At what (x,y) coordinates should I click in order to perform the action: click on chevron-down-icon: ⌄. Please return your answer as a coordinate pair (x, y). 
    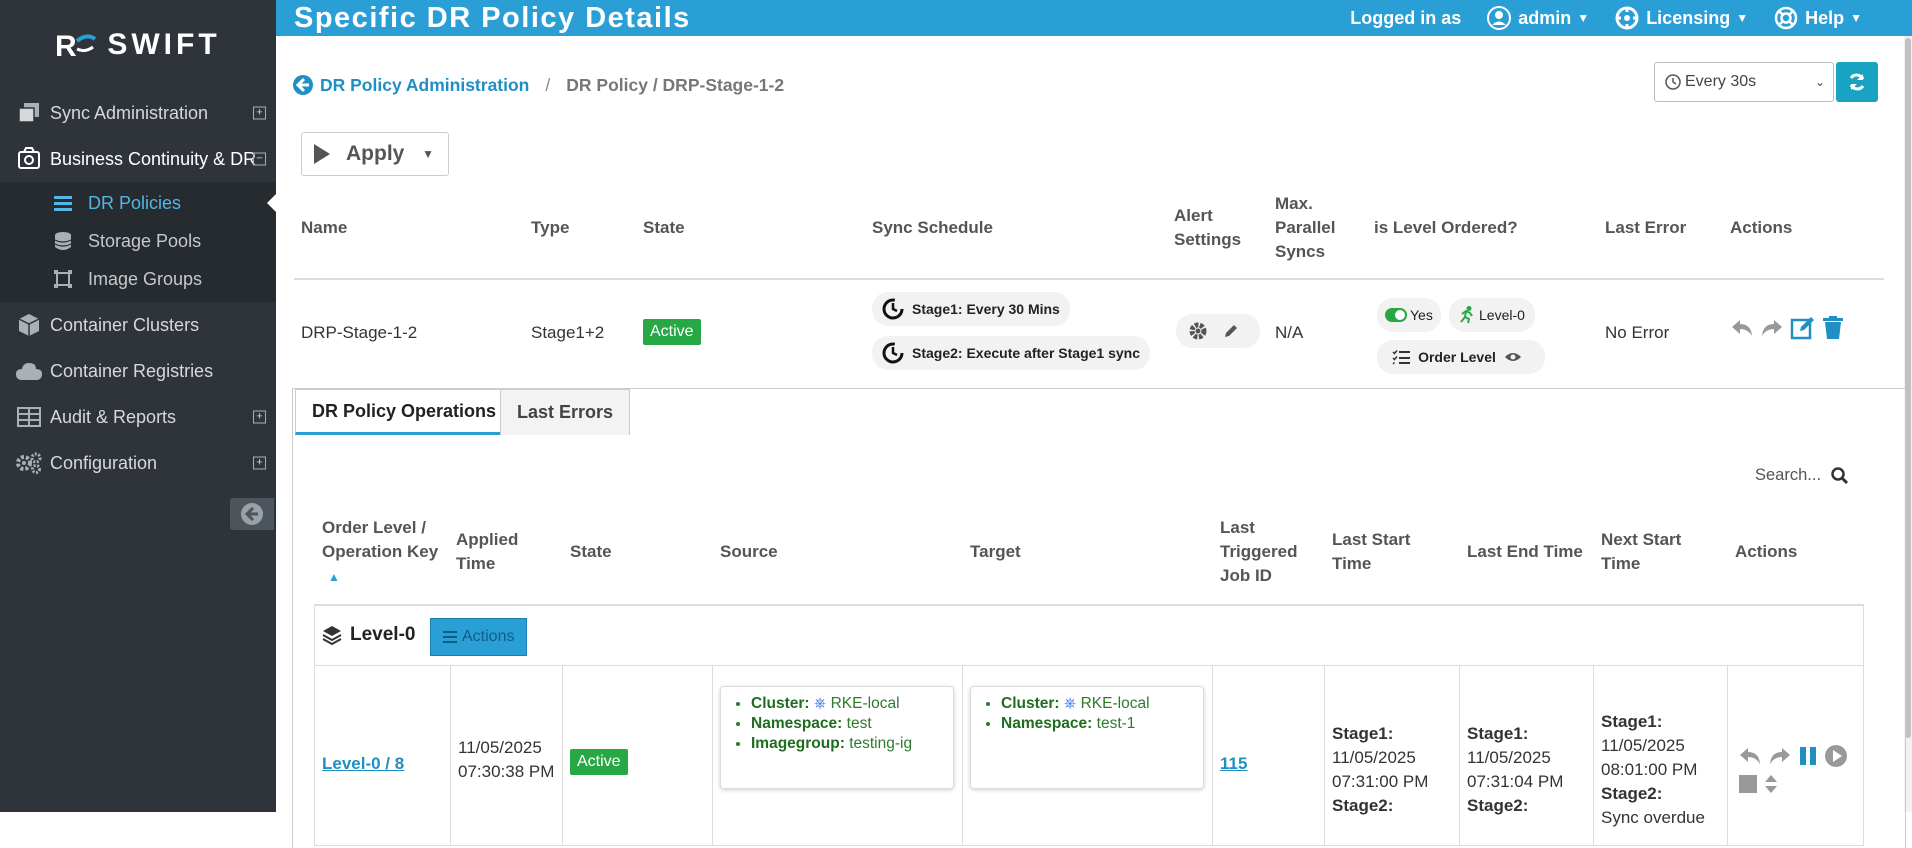
    Looking at the image, I should click on (1819, 82).